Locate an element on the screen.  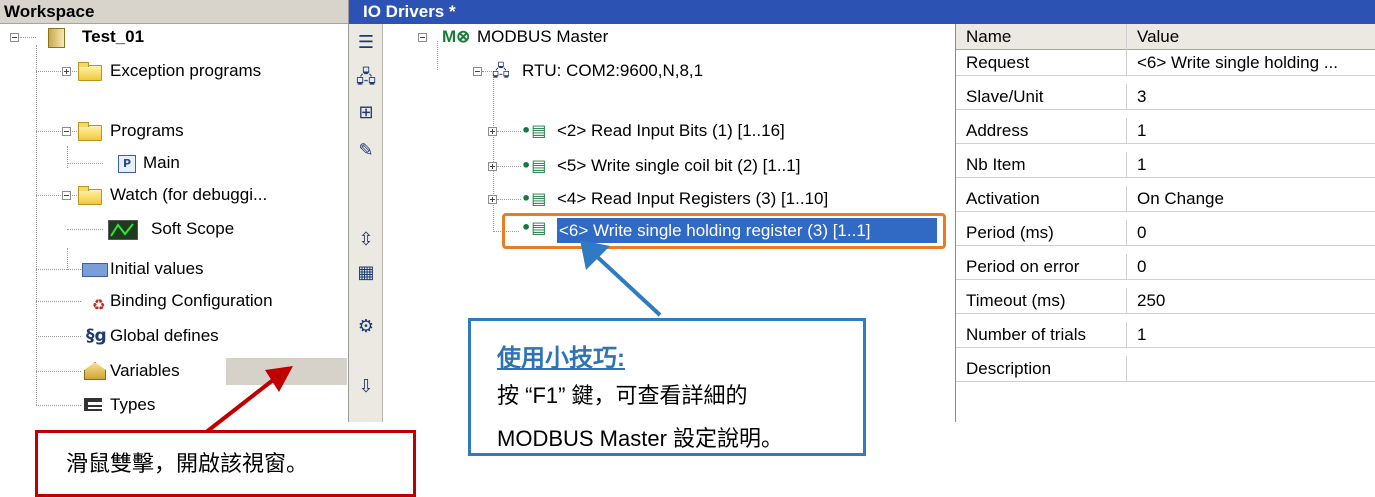
tree-item-label: Initial values is located at coordinates (157, 268).